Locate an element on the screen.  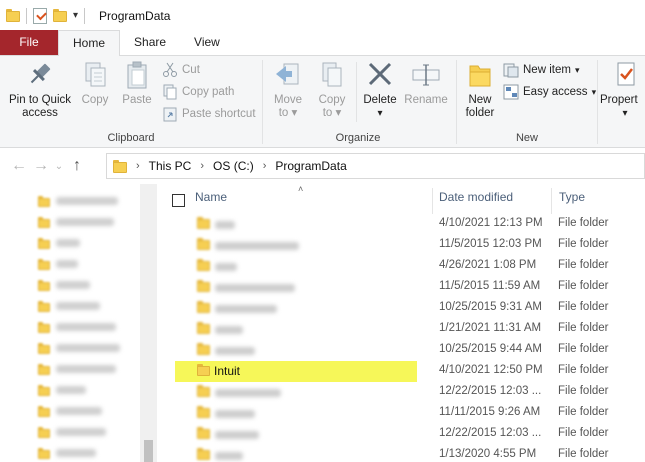
copy-button: Copy is located at coordinates (95, 83).